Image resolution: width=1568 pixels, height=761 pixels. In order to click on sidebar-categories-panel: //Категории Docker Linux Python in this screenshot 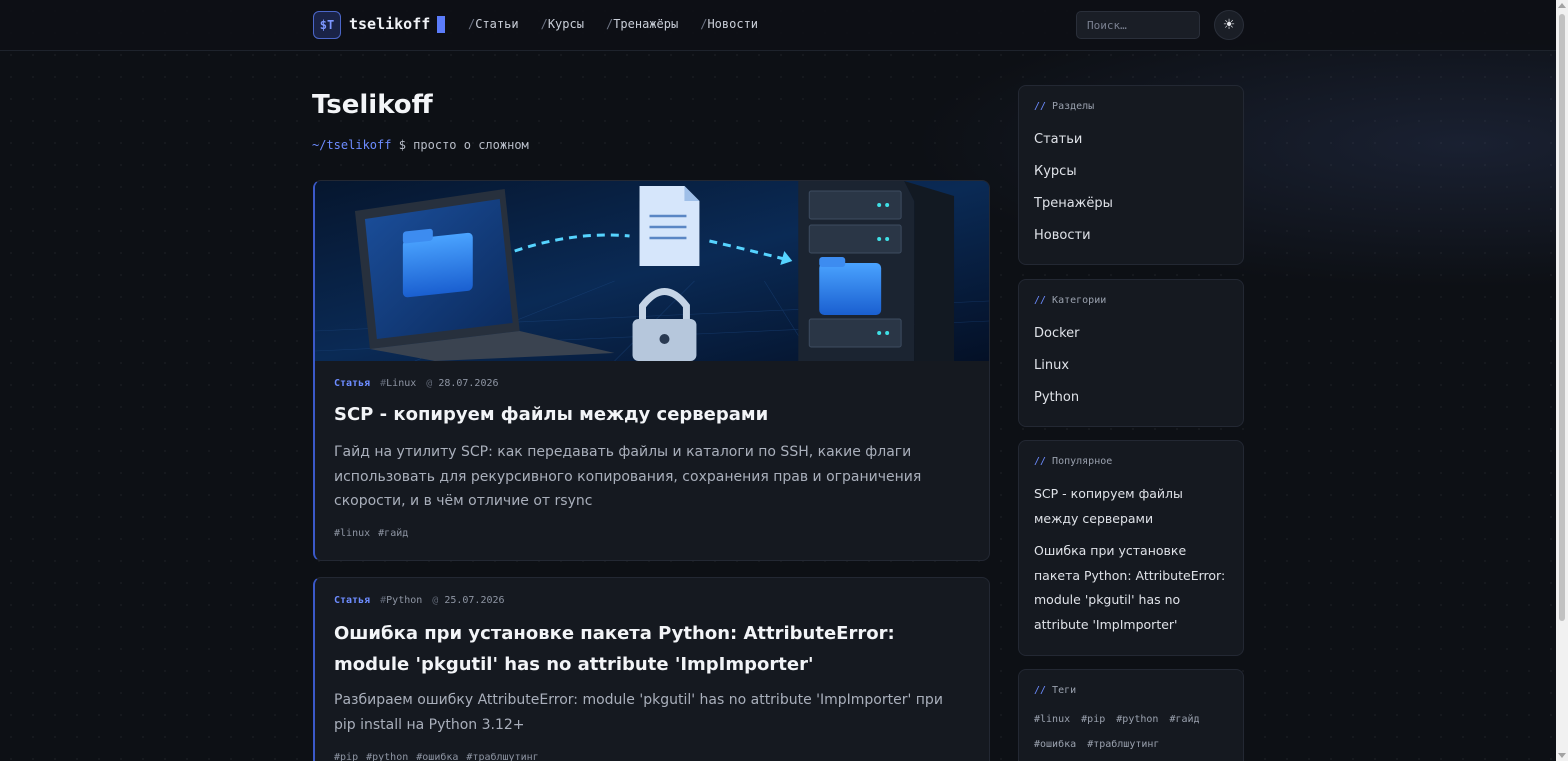, I will do `click(1131, 353)`.